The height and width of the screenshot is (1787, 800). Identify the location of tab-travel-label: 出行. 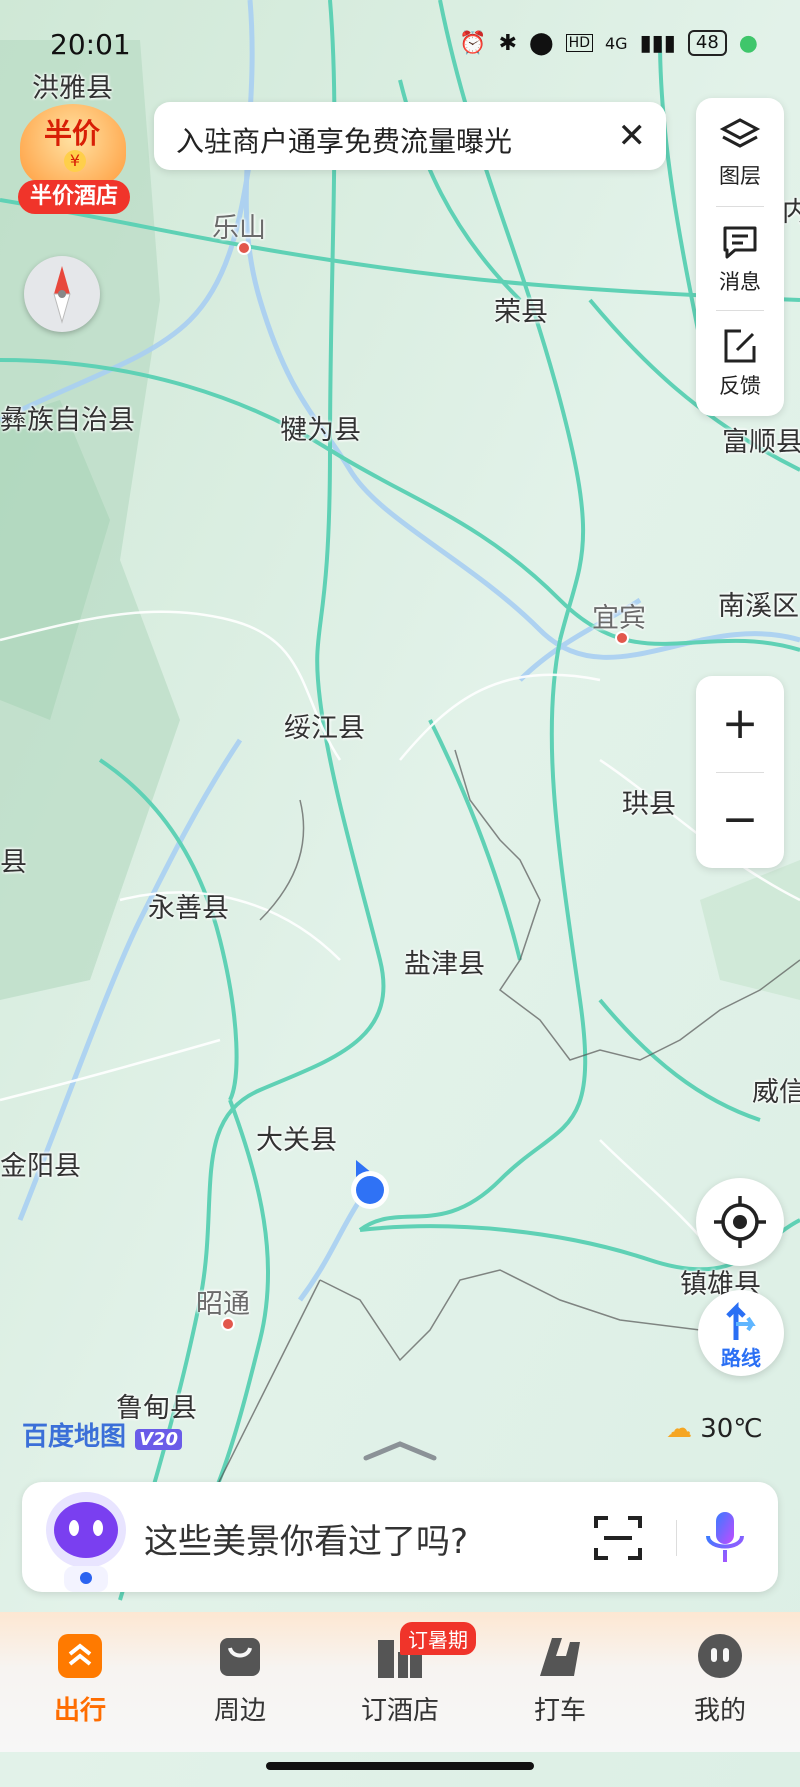
(79, 1711).